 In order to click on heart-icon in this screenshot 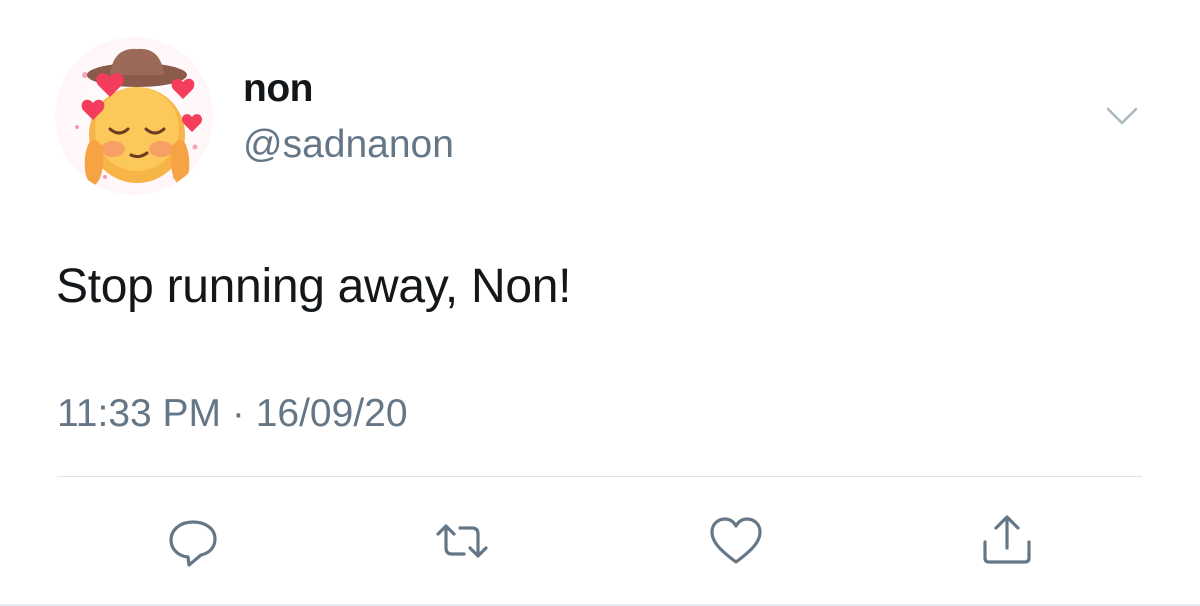, I will do `click(736, 540)`.